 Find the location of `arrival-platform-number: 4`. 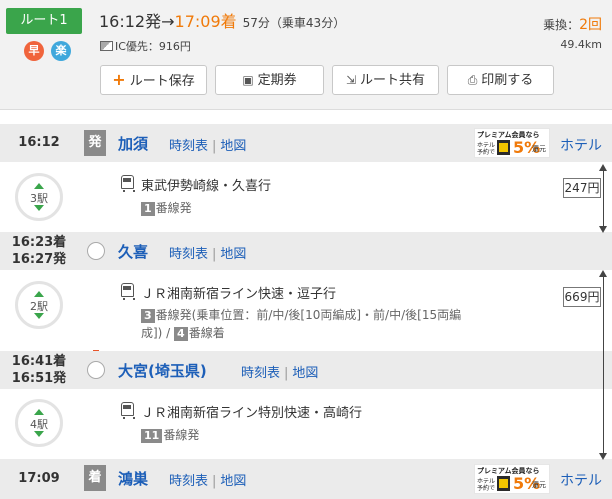

arrival-platform-number: 4 is located at coordinates (181, 334).